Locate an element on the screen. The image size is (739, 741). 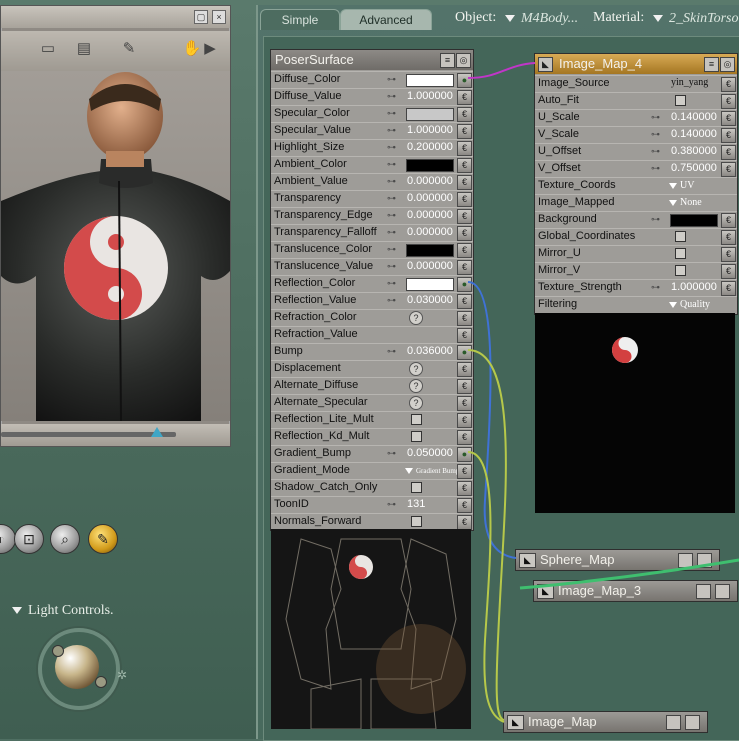
param-value: 0.140000 is located at coordinates (694, 134).